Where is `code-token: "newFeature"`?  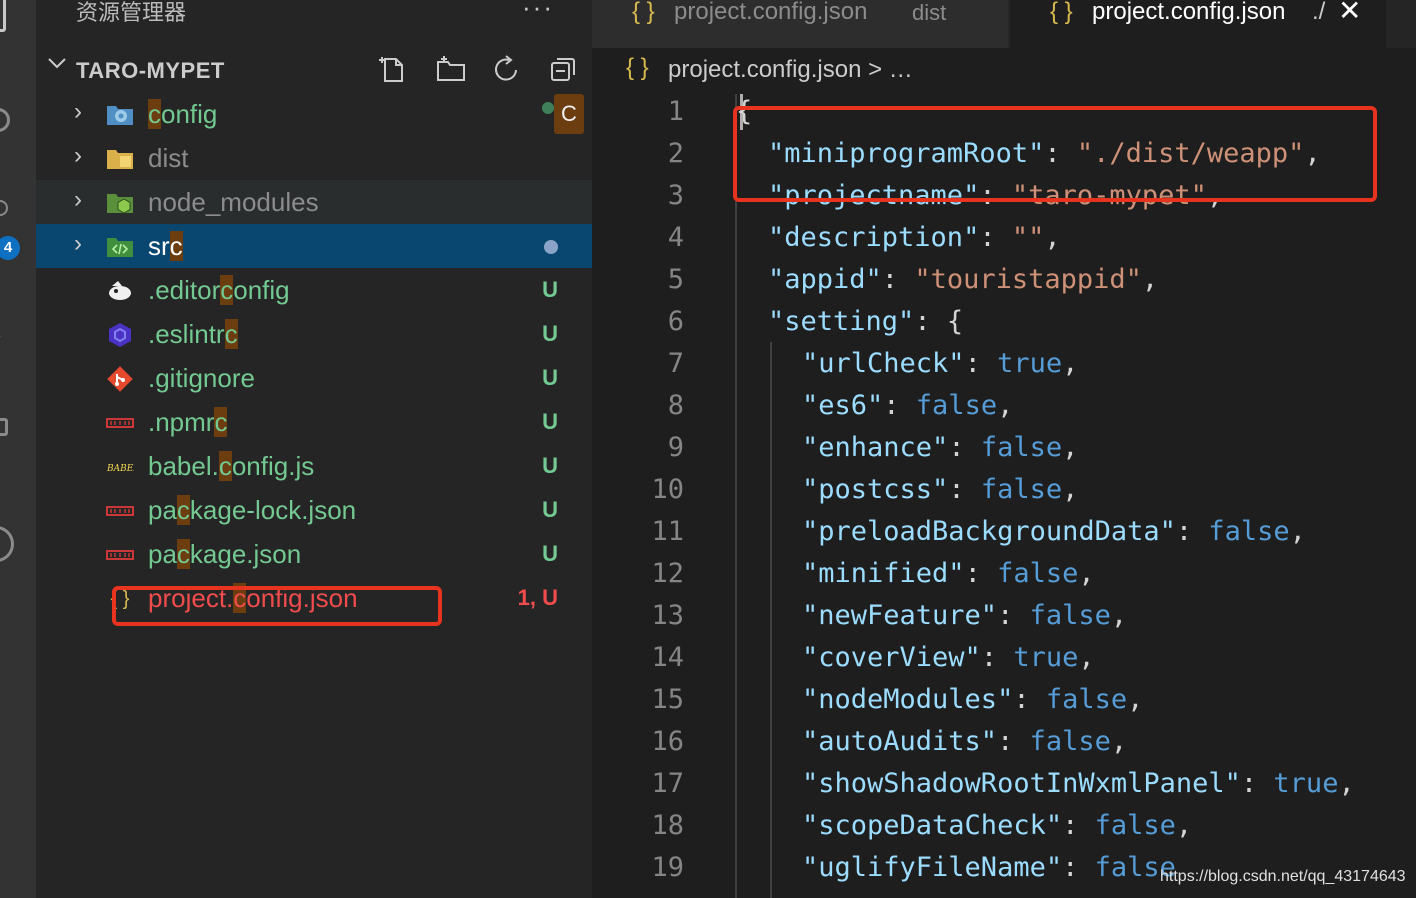
code-token: "newFeature" is located at coordinates (900, 615).